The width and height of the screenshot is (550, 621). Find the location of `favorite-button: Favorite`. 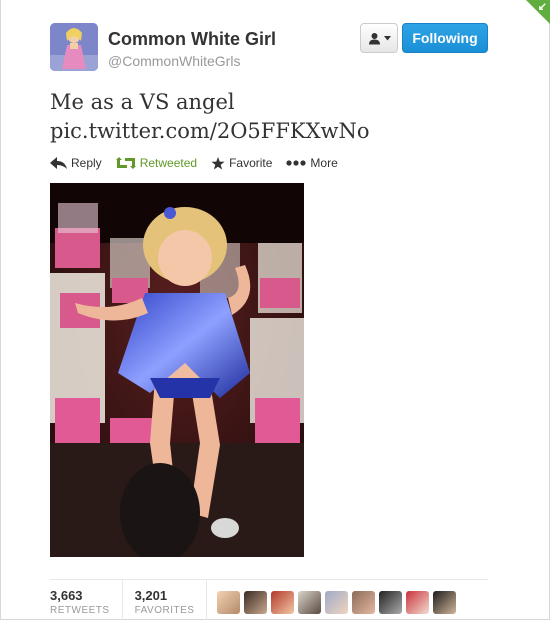

favorite-button: Favorite is located at coordinates (241, 163).